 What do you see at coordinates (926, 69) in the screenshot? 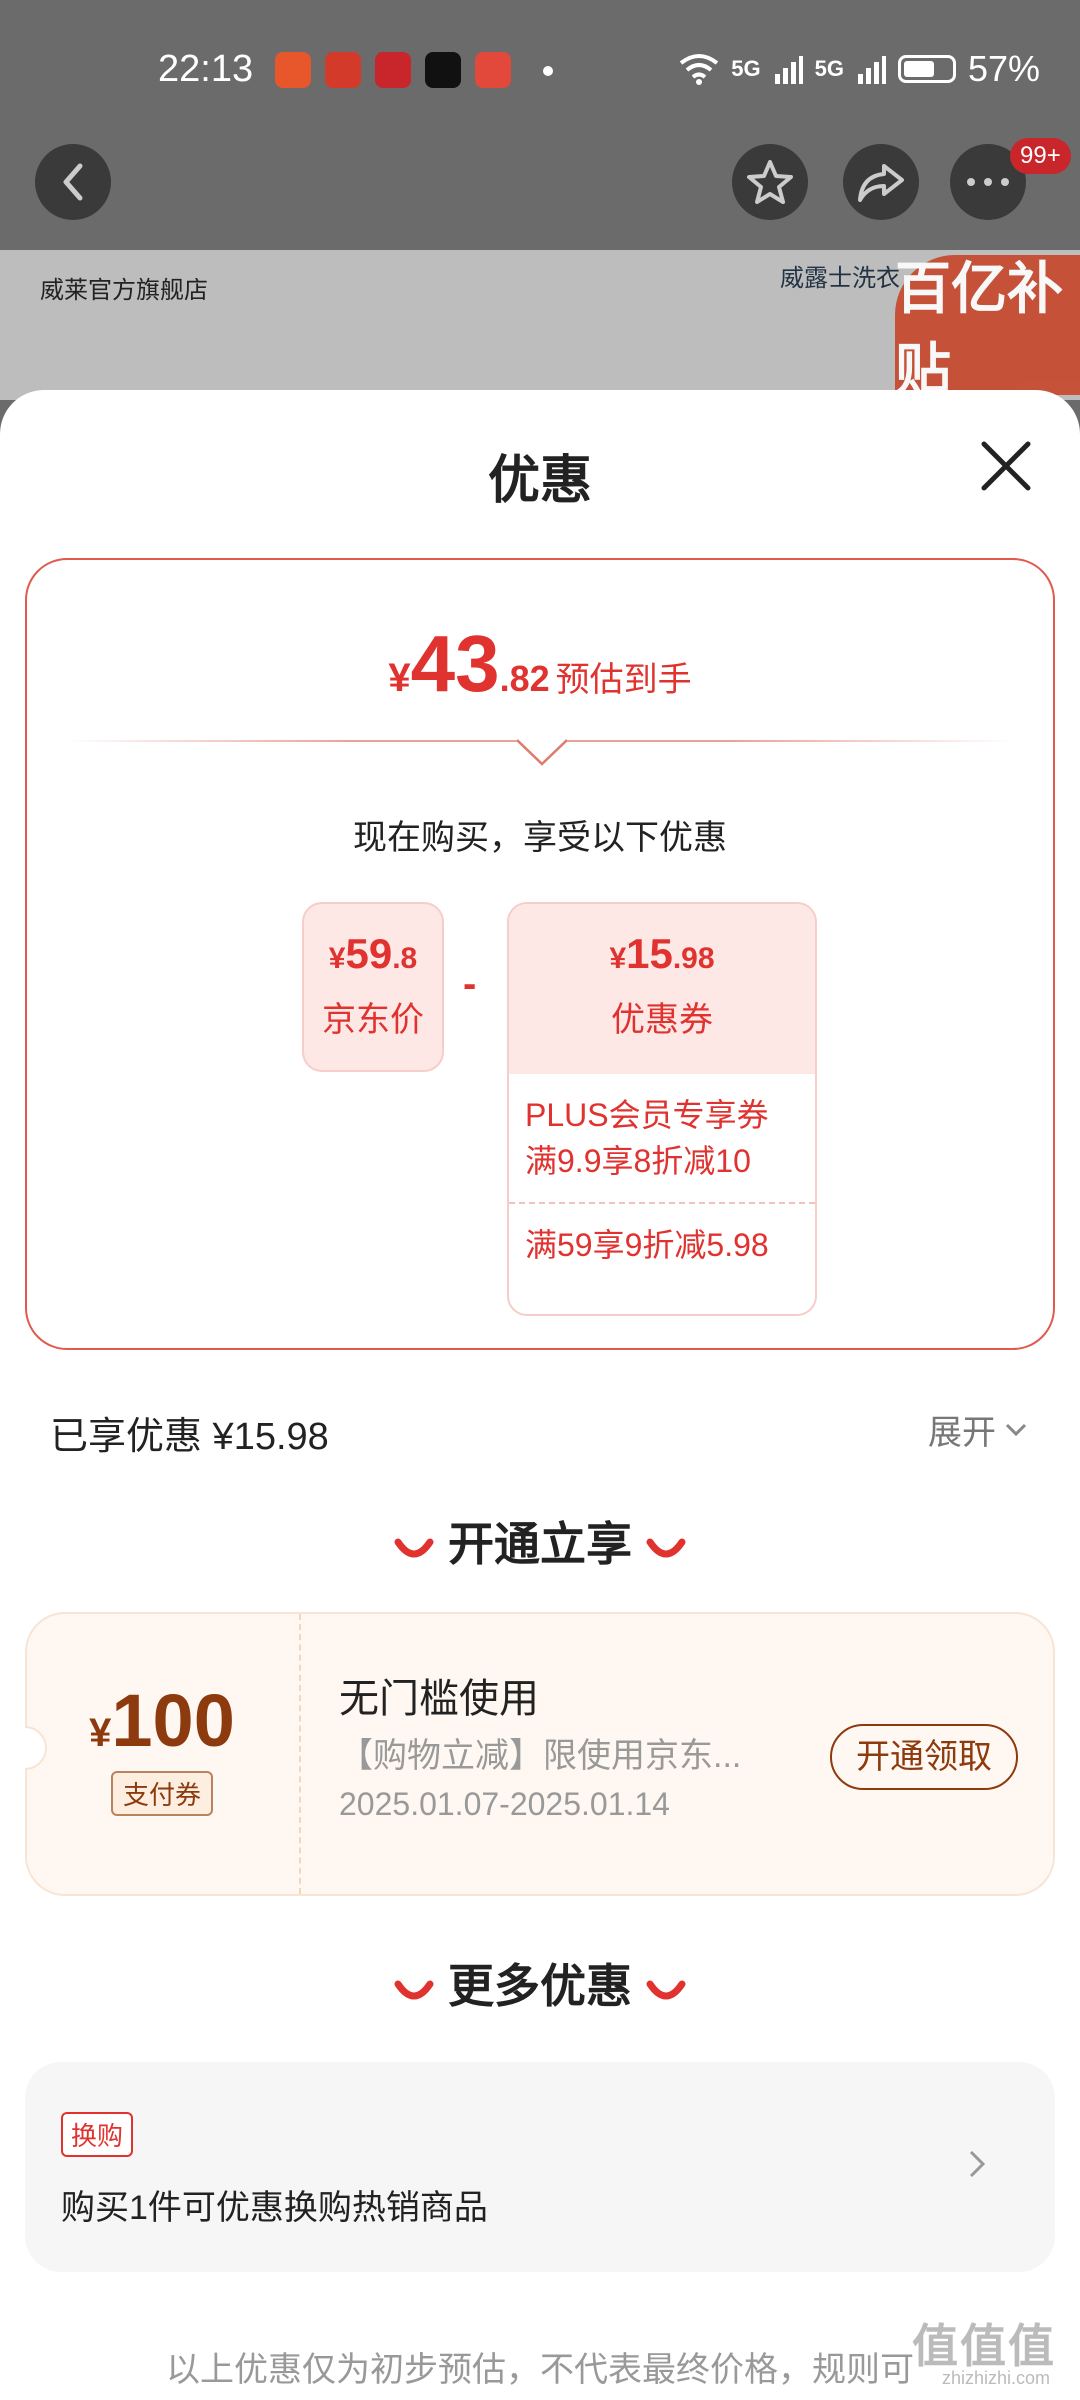
I see `battery-icon` at bounding box center [926, 69].